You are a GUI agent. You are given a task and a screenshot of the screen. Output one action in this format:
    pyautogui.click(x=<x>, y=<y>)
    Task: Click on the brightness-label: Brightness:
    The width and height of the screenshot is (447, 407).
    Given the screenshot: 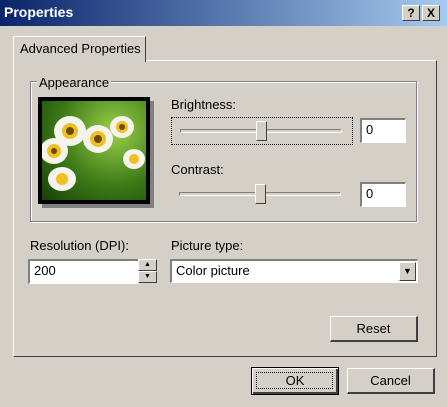 What is the action you would take?
    pyautogui.click(x=204, y=104)
    